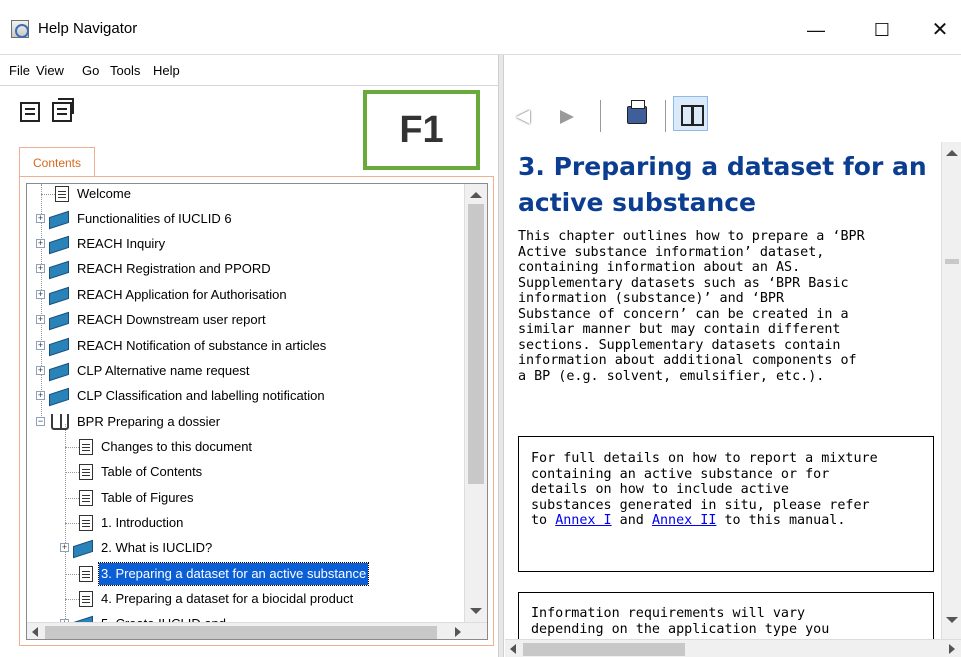  Describe the element at coordinates (940, 30) in the screenshot. I see `close-button: ✕` at that location.